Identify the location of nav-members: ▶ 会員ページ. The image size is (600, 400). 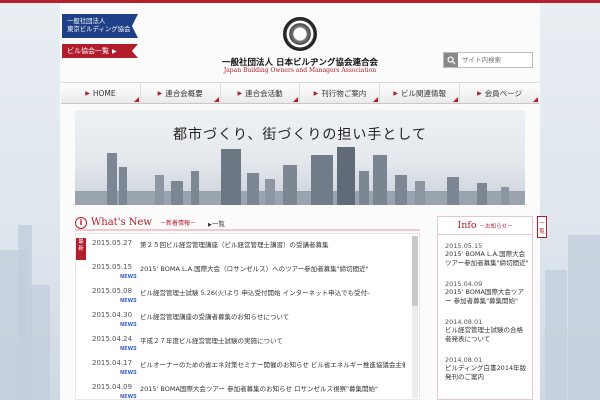
(499, 93).